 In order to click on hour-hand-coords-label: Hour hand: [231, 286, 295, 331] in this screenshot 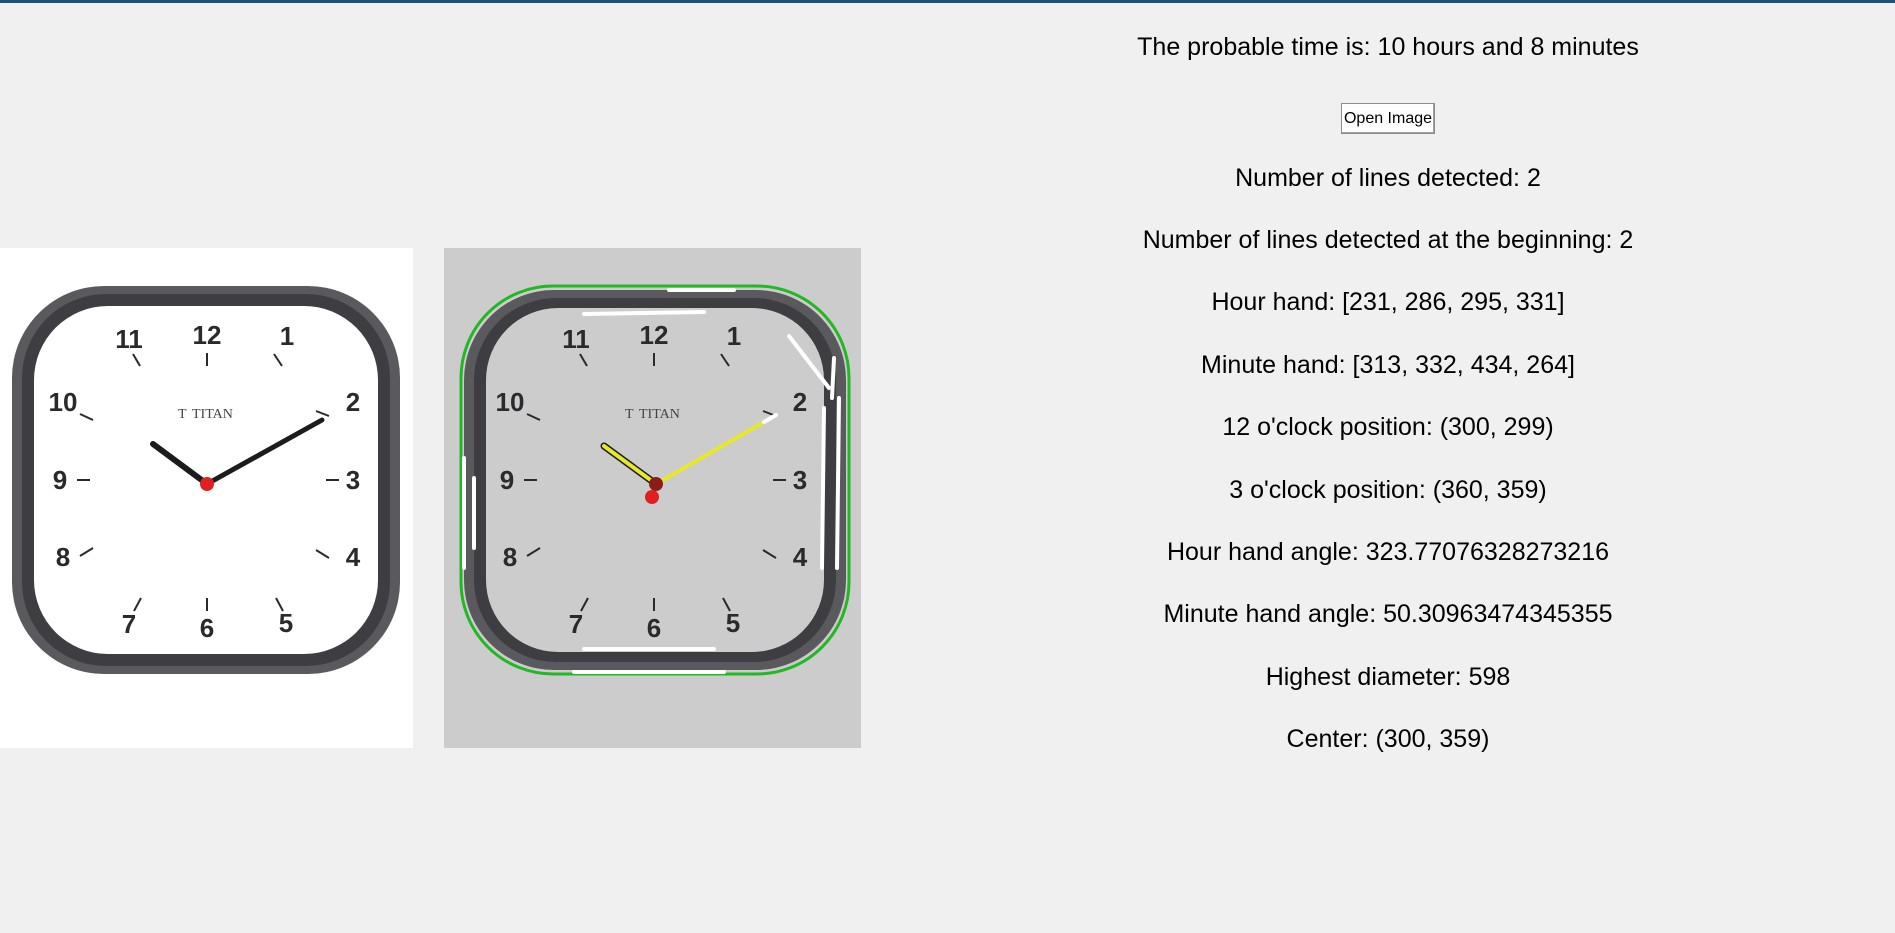, I will do `click(1388, 302)`.